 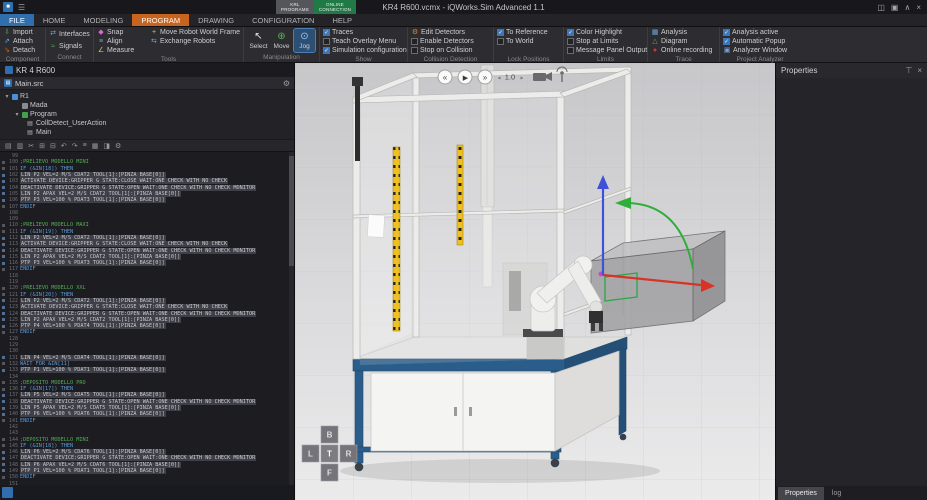 What do you see at coordinates (31, 146) in the screenshot?
I see `cut-icon: ✂` at bounding box center [31, 146].